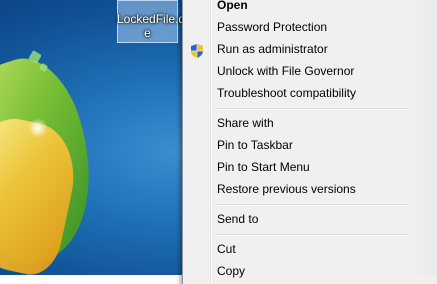 The width and height of the screenshot is (437, 284). I want to click on menu-item-copy: Copy, so click(297, 271).